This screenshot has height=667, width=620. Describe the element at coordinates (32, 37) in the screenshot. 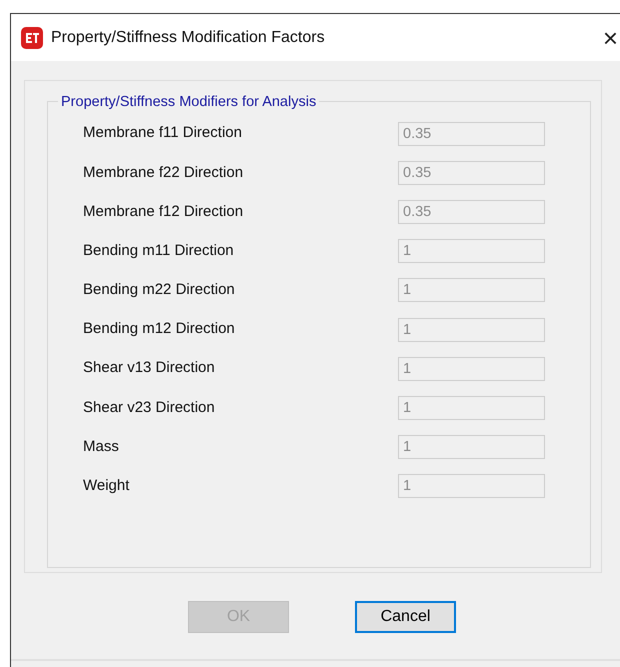

I see `app-logo-icon` at that location.